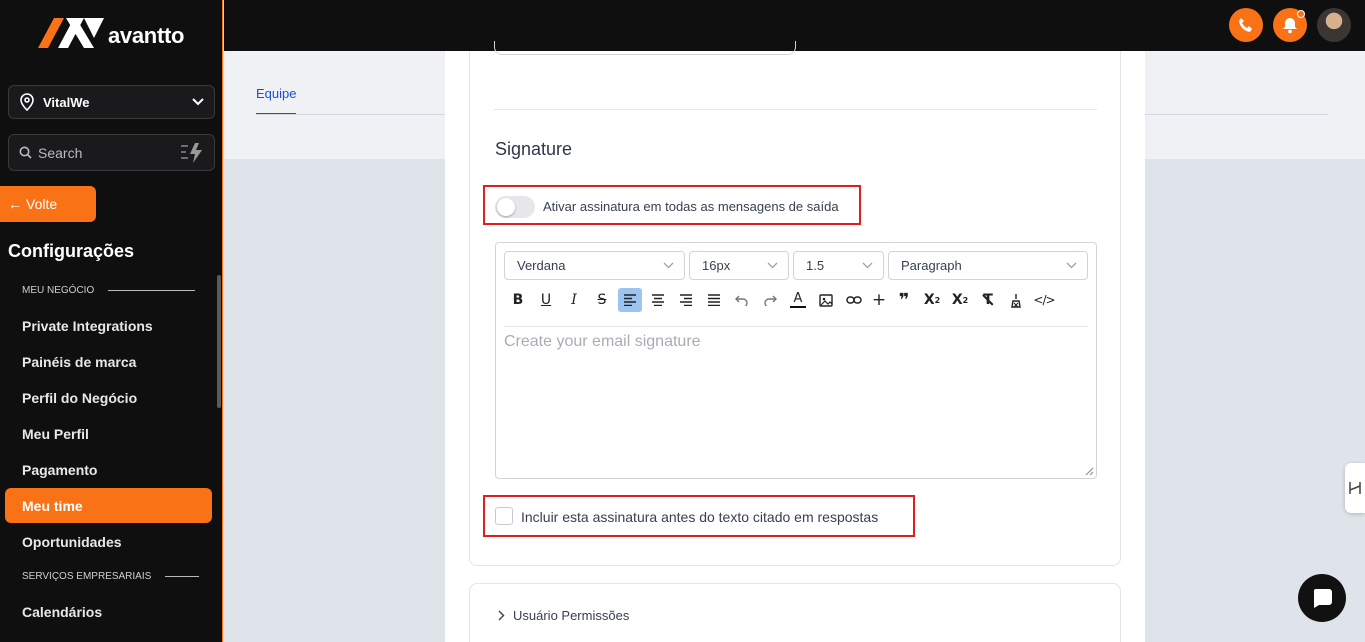 The height and width of the screenshot is (642, 1365). What do you see at coordinates (72, 541) in the screenshot?
I see `sidebar-item-label: Oportunidades` at bounding box center [72, 541].